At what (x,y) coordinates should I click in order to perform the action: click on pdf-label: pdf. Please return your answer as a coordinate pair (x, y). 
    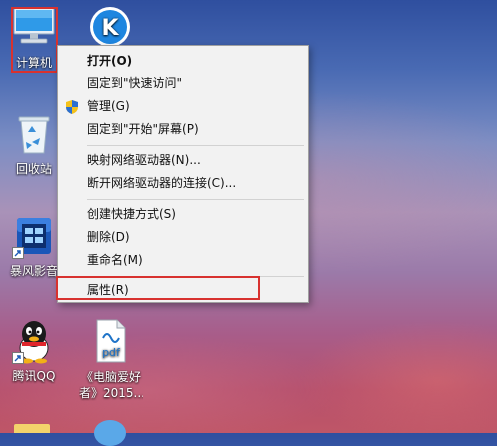
    Looking at the image, I should click on (111, 352).